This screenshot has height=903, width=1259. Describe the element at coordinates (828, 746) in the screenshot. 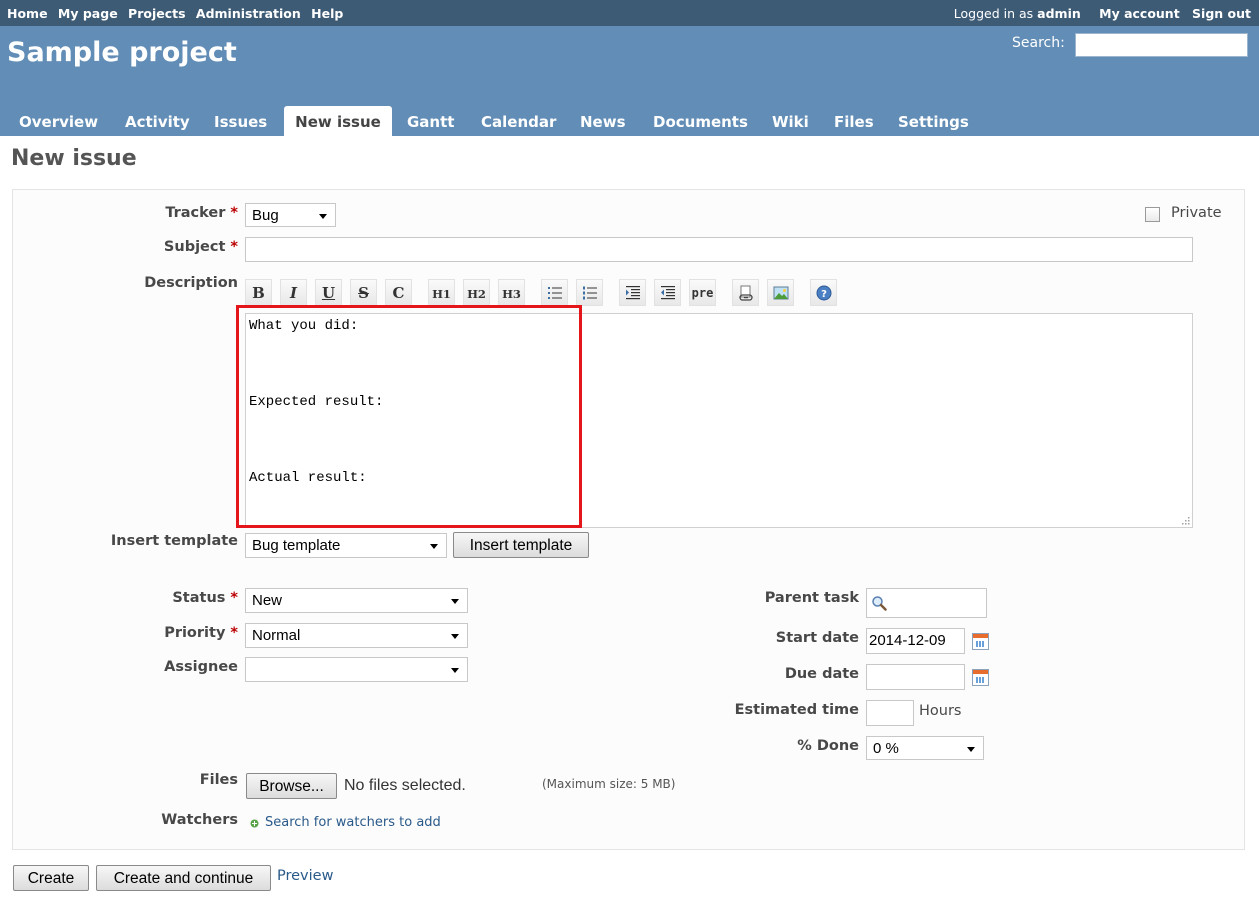

I see `done-label: % Done` at that location.